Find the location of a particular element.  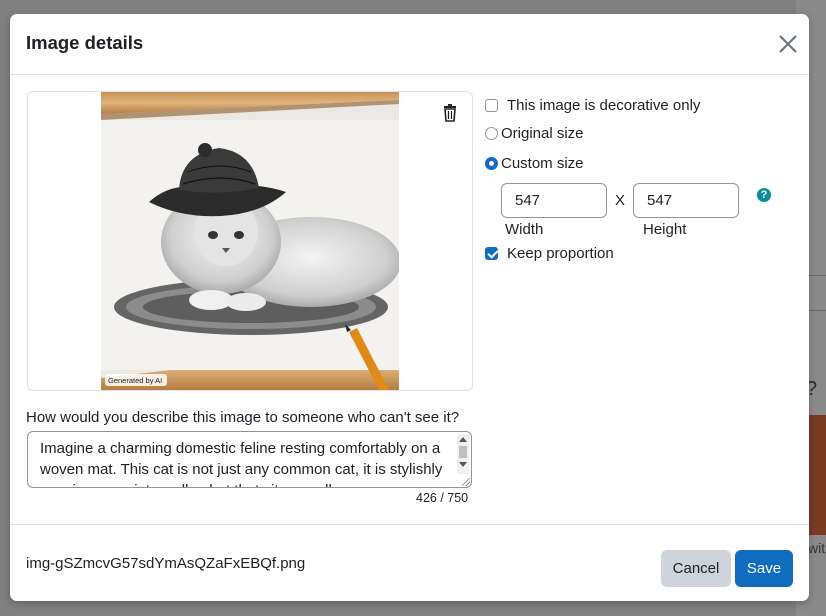

custom-size-row: Custom size is located at coordinates (534, 163).